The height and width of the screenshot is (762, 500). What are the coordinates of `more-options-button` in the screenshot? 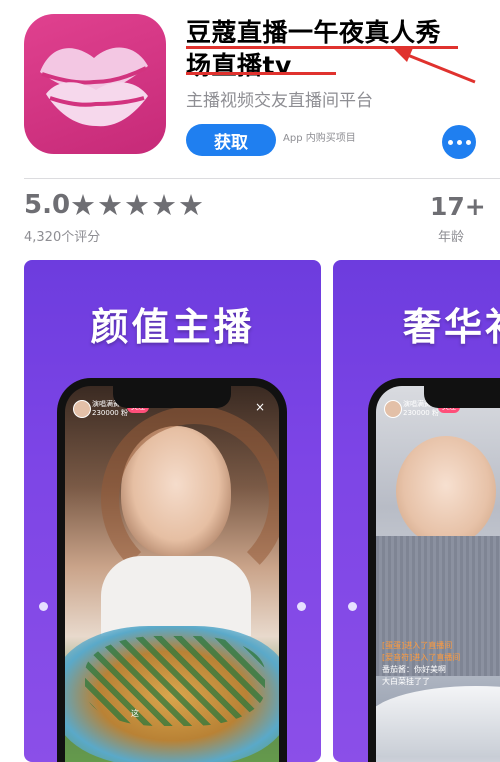 It's located at (459, 142).